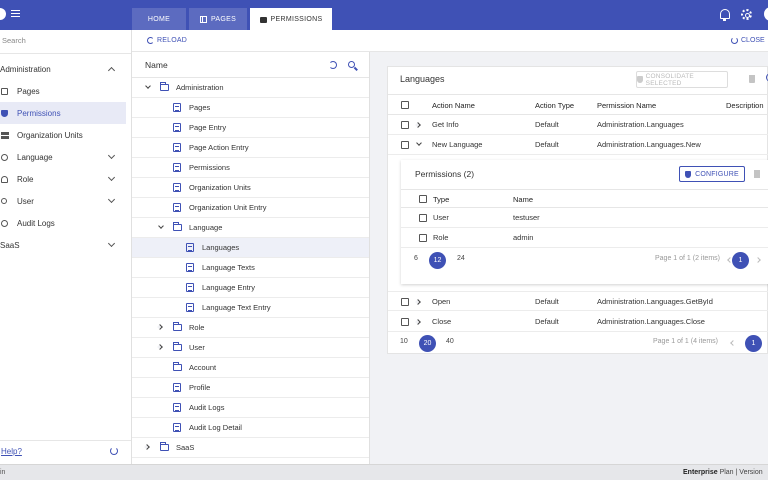 The width and height of the screenshot is (768, 480). I want to click on configure-label: CONFIGURE, so click(717, 174).